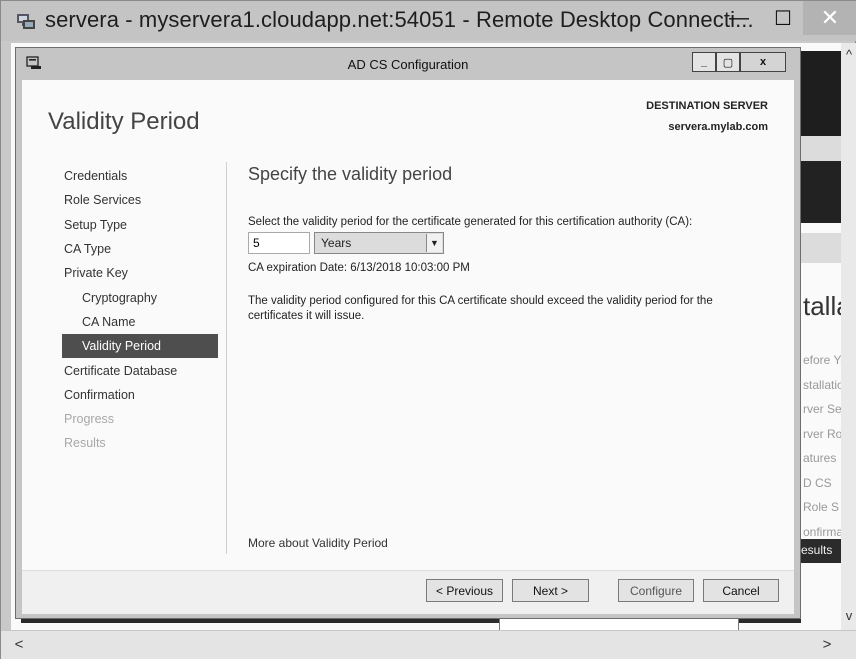 This screenshot has height=659, width=856. I want to click on destination-server-value: servera.mylab.com, so click(718, 127).